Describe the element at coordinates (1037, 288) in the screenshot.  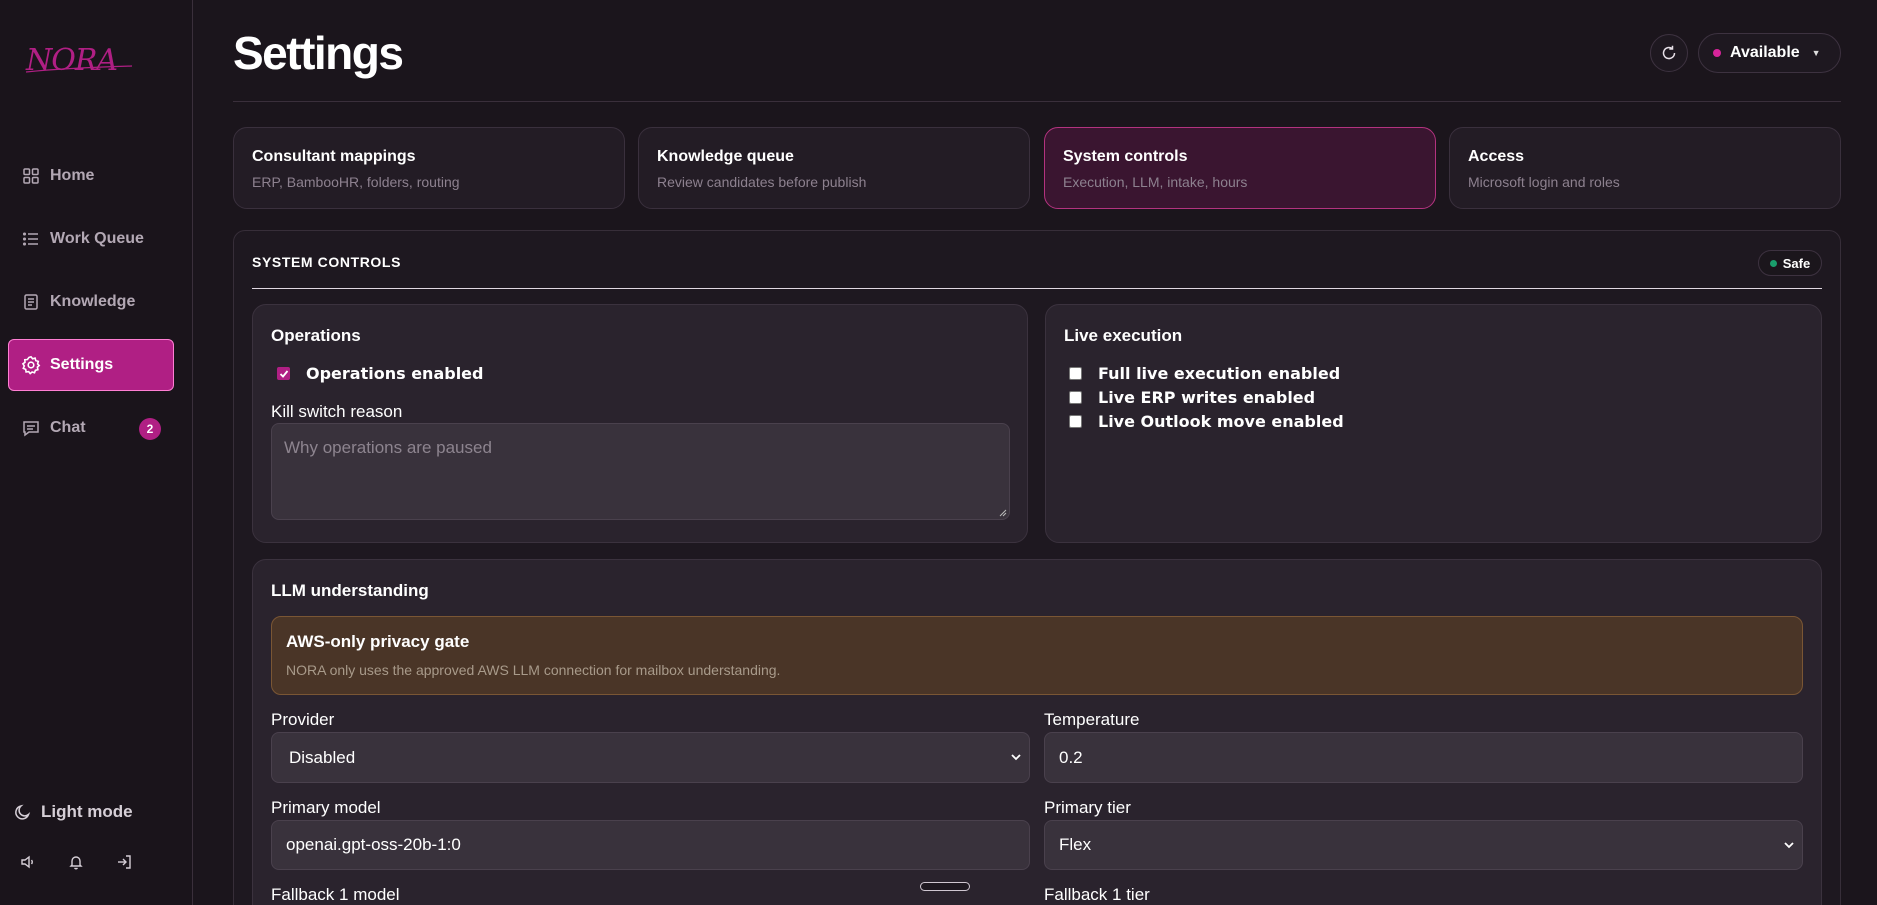
I see `section-divider` at that location.